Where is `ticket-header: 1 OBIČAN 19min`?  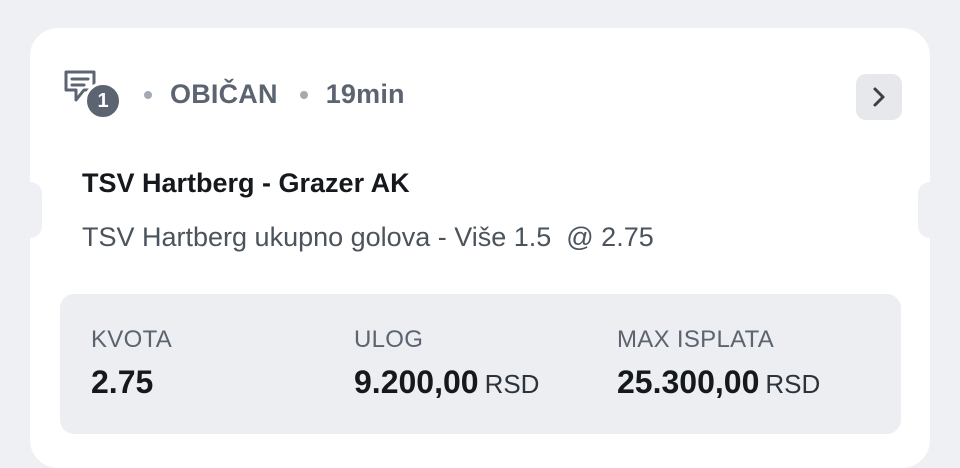
ticket-header: 1 OBIČAN 19min is located at coordinates (233, 94).